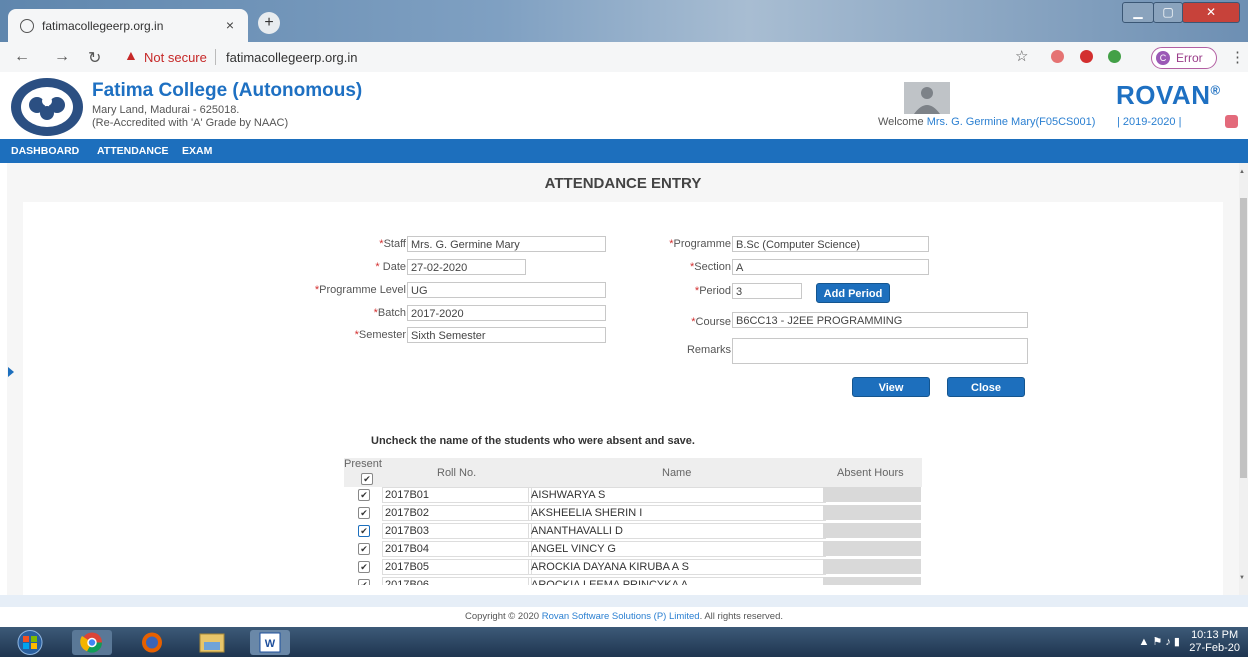 This screenshot has height=657, width=1248. Describe the element at coordinates (685, 267) in the screenshot. I see `section-label: *Section` at that location.